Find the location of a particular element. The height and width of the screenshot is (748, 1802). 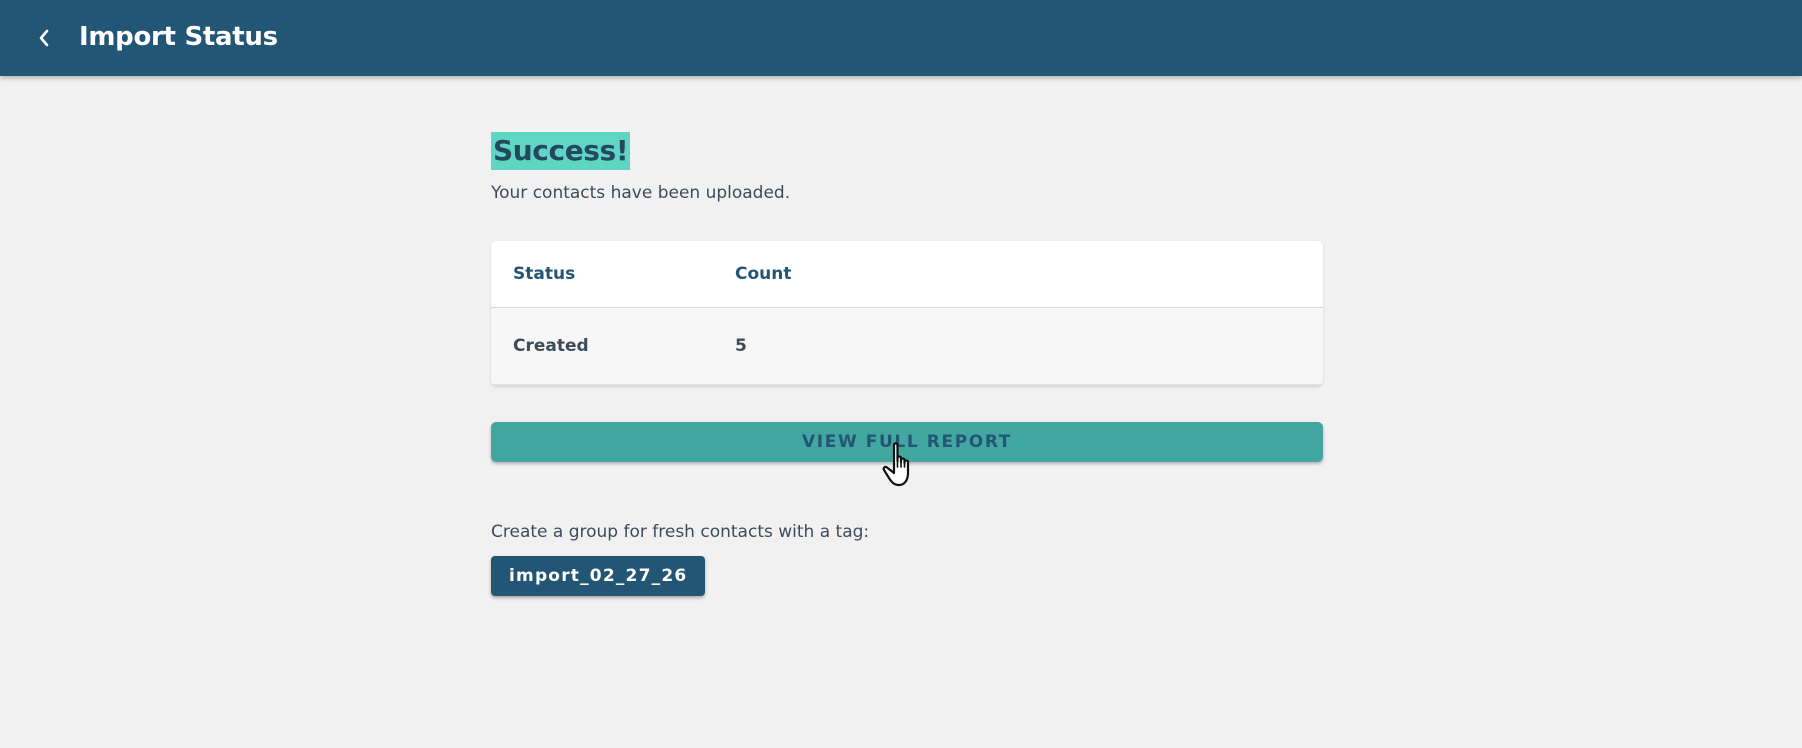

column-header-status: Status is located at coordinates (544, 274).